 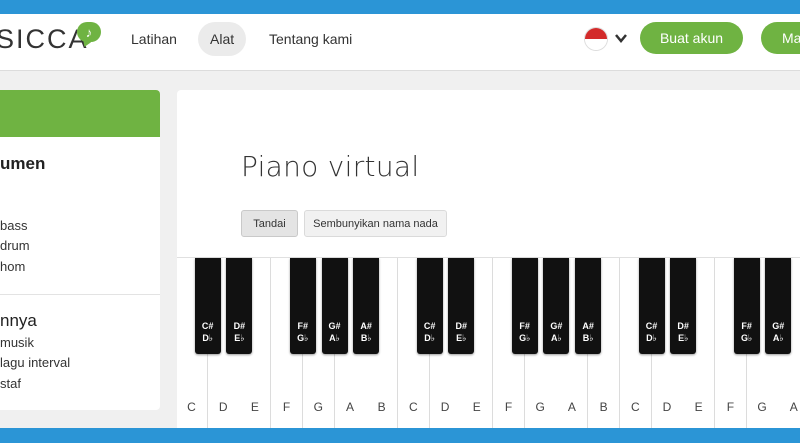 What do you see at coordinates (12, 266) in the screenshot?
I see `sidebar-item-hom: hom` at bounding box center [12, 266].